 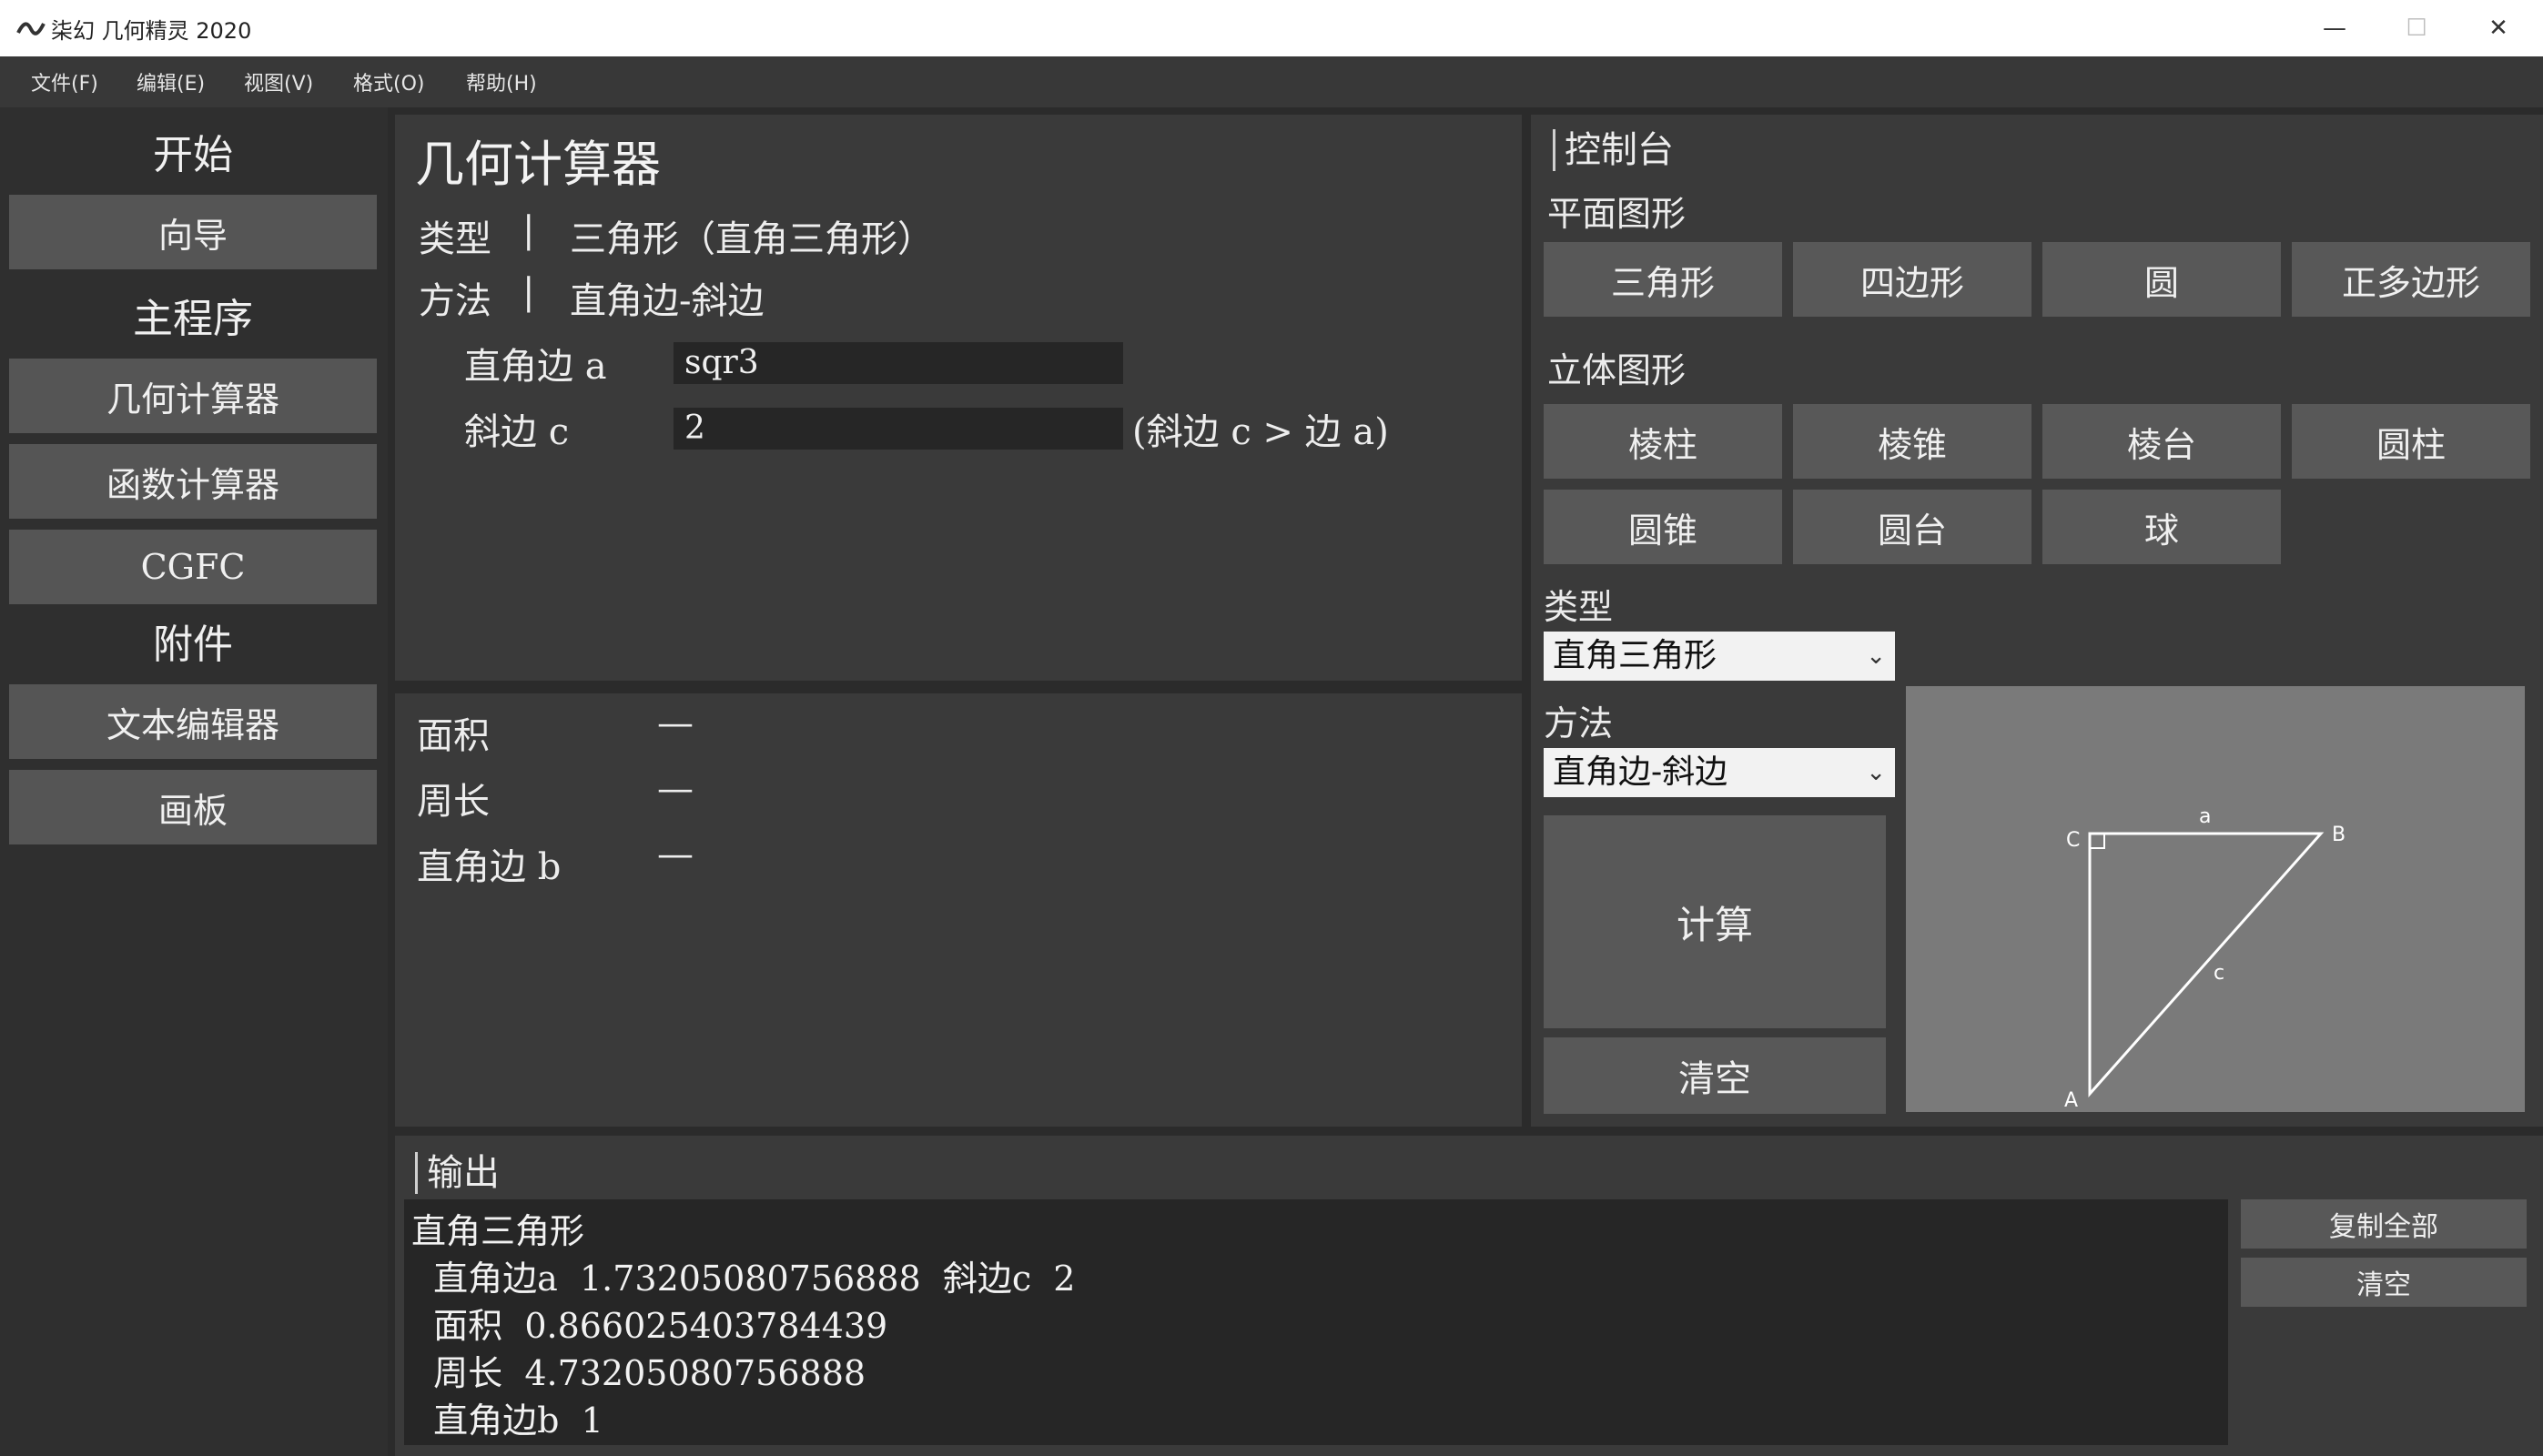 What do you see at coordinates (457, 1173) in the screenshot?
I see `output-title: 输出` at bounding box center [457, 1173].